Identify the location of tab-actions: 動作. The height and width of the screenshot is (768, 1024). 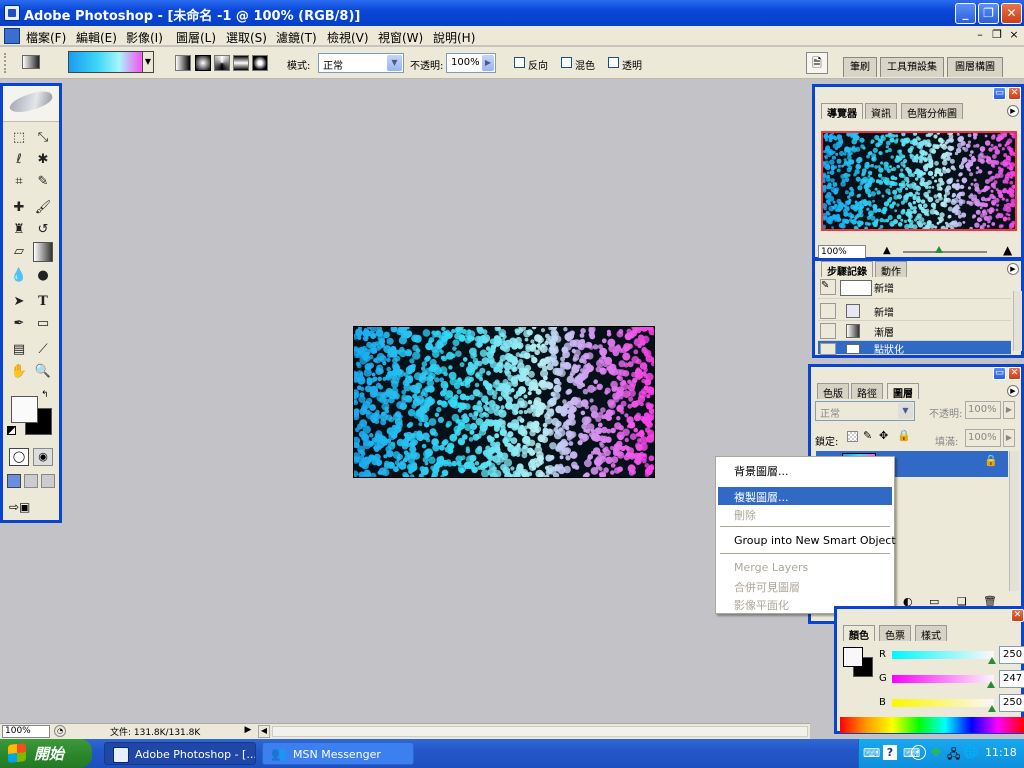
(891, 269).